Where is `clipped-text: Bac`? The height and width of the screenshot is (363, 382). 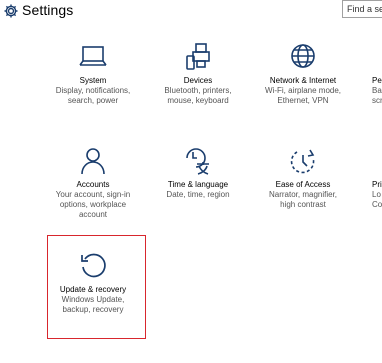
clipped-text: Bac is located at coordinates (377, 90).